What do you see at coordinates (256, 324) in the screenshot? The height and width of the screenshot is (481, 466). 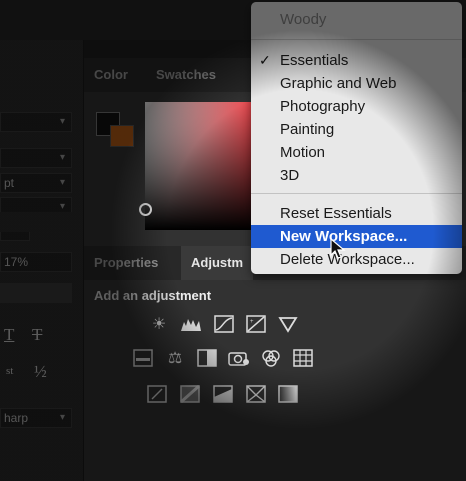 I see `exposure-icon: +` at bounding box center [256, 324].